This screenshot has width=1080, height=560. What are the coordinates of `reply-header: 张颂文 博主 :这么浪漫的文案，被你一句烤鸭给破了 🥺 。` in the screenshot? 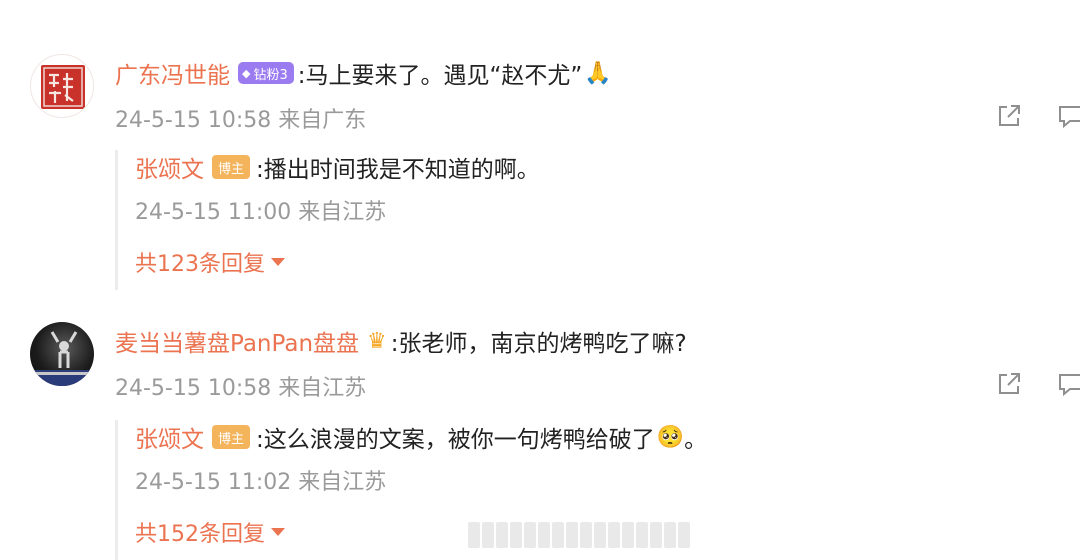 It's located at (475, 437).